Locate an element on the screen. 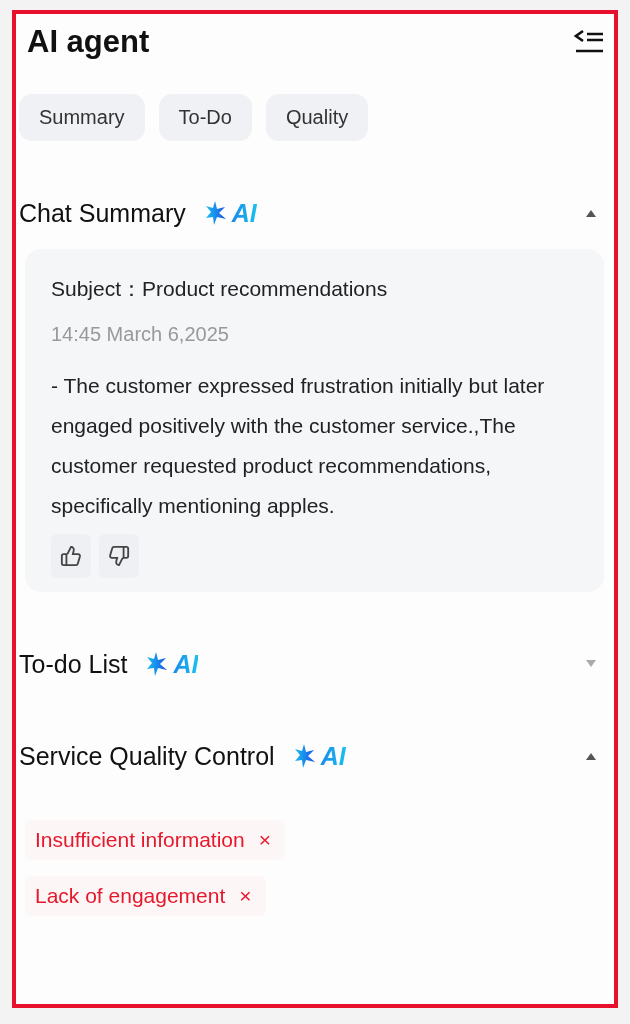 This screenshot has width=630, height=1024. thumbs-up-button is located at coordinates (71, 556).